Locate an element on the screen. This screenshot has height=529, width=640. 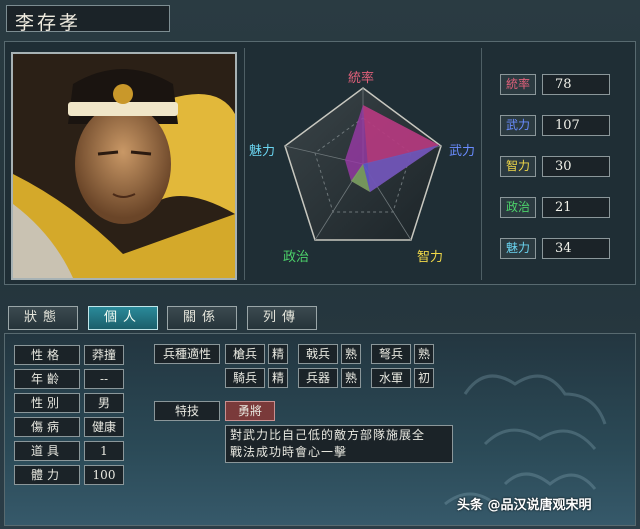
character-name-box: 李存孝 is located at coordinates (88, 19).